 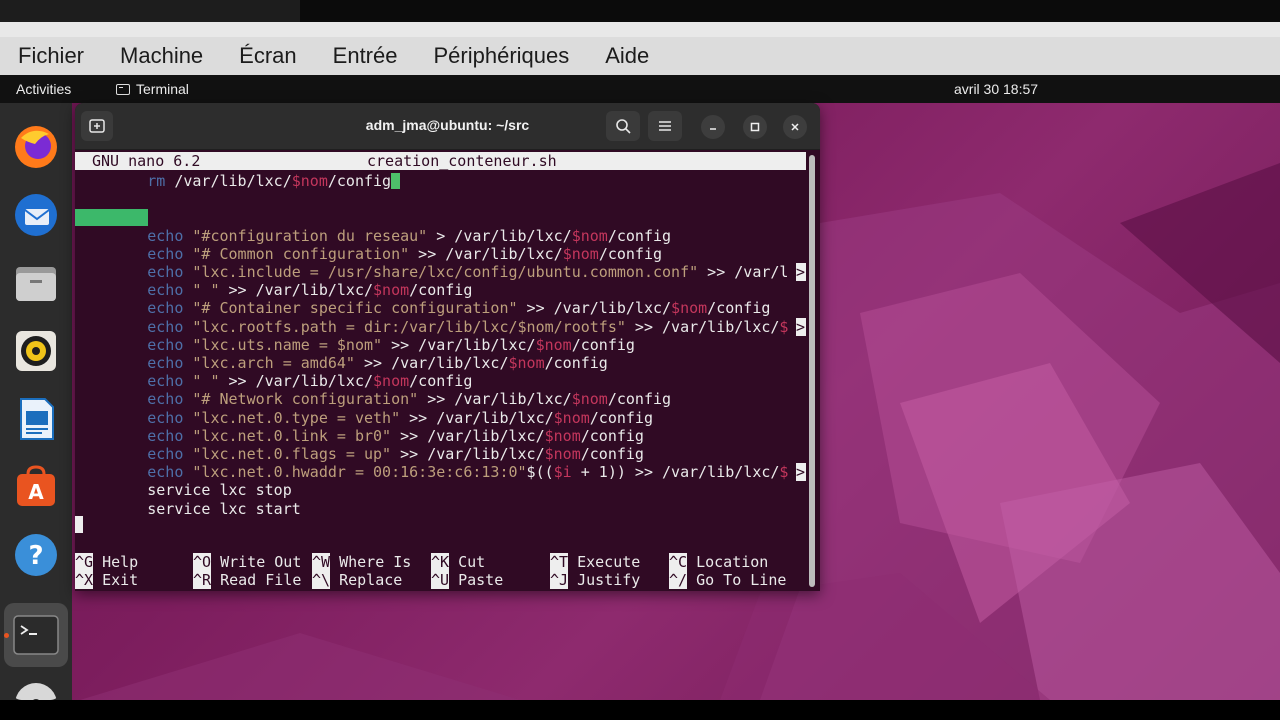 I want to click on nano-version: GNU nano 6.2, so click(x=146, y=161).